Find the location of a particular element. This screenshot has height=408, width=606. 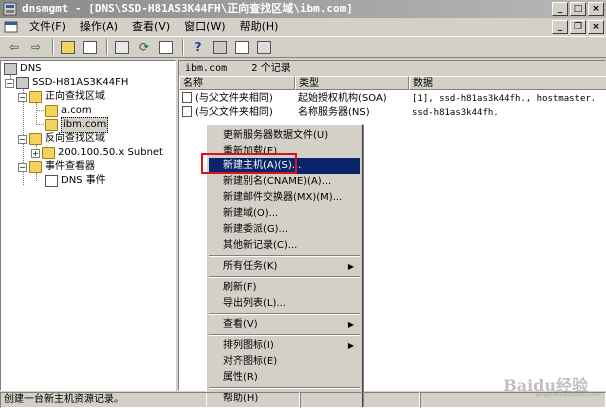

column-name: 名称 is located at coordinates (237, 83).